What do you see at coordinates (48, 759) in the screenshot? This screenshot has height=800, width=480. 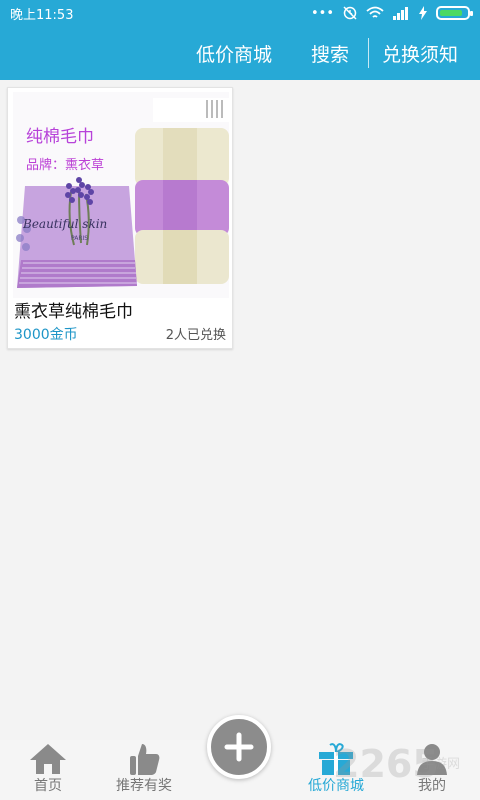 I see `home-icon` at bounding box center [48, 759].